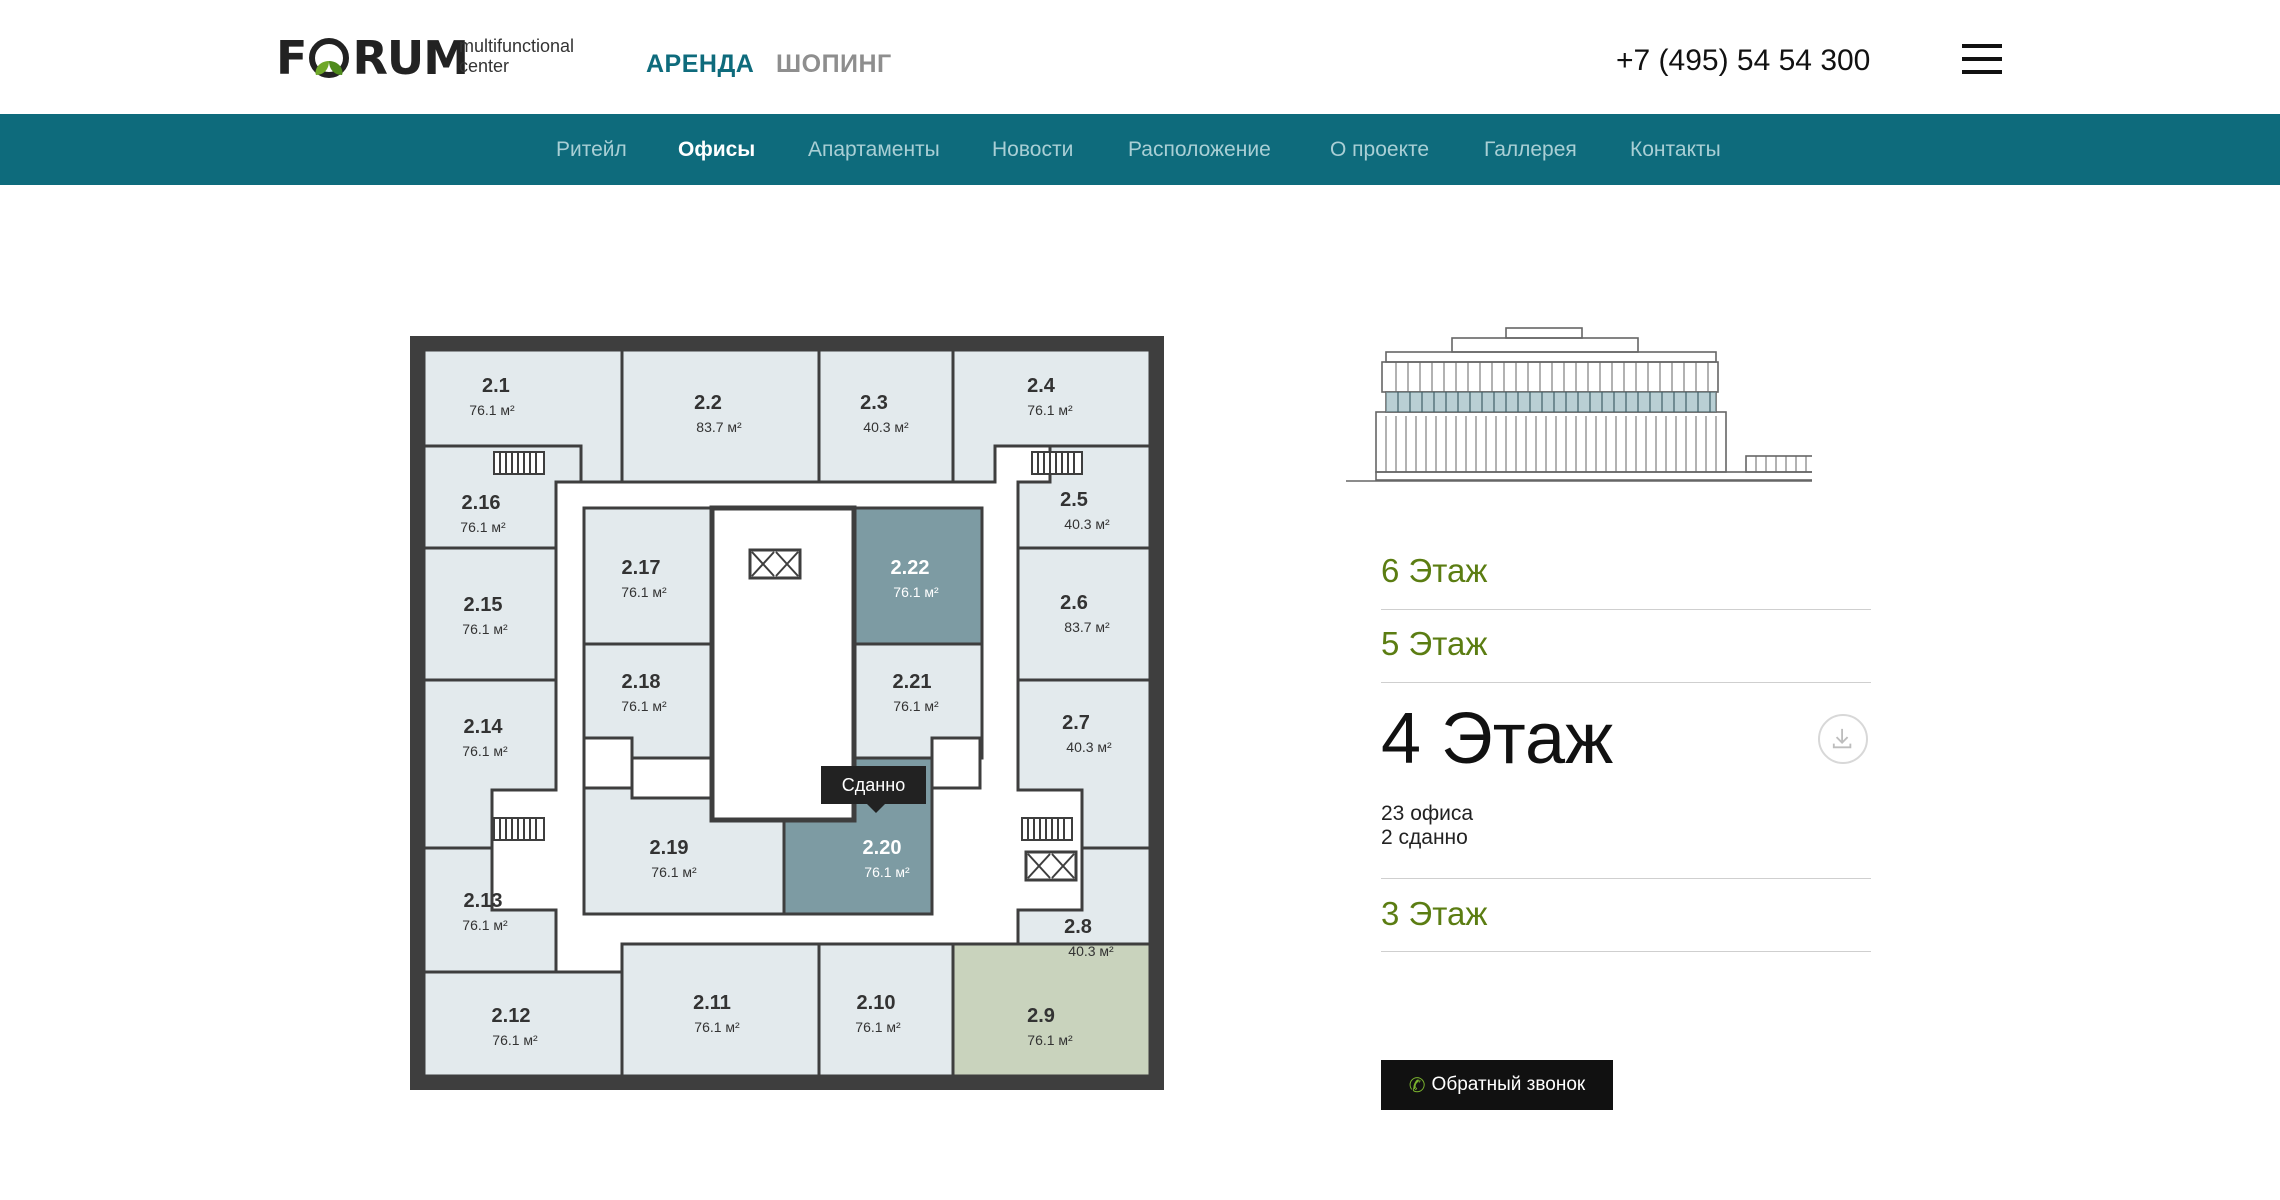 This screenshot has width=2280, height=1200. Describe the element at coordinates (1089, 747) in the screenshot. I see `room-area-2.7: 40.3 м²` at that location.